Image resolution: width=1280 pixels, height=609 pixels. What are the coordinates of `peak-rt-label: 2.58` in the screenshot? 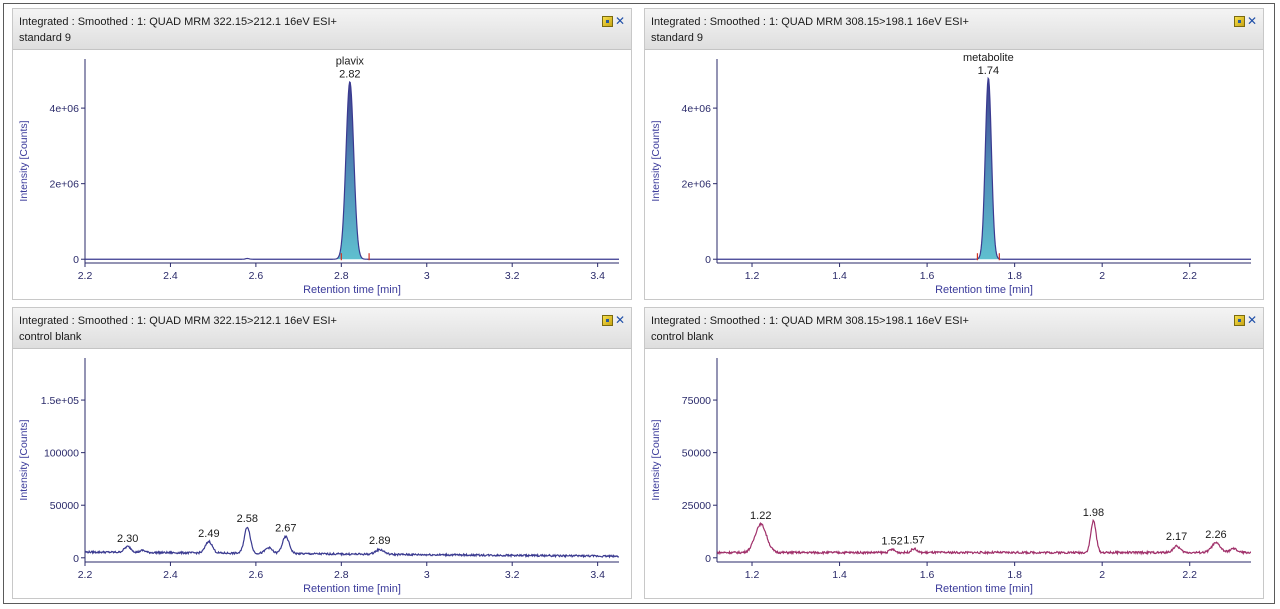 It's located at (247, 519).